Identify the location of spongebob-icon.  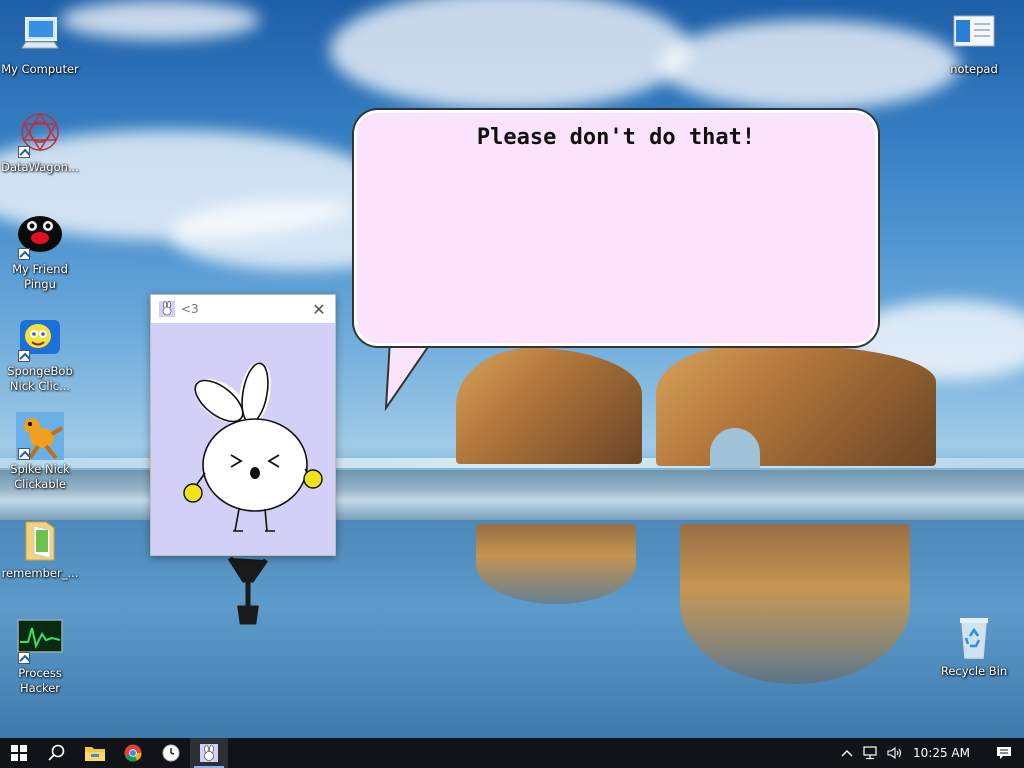
(40, 338).